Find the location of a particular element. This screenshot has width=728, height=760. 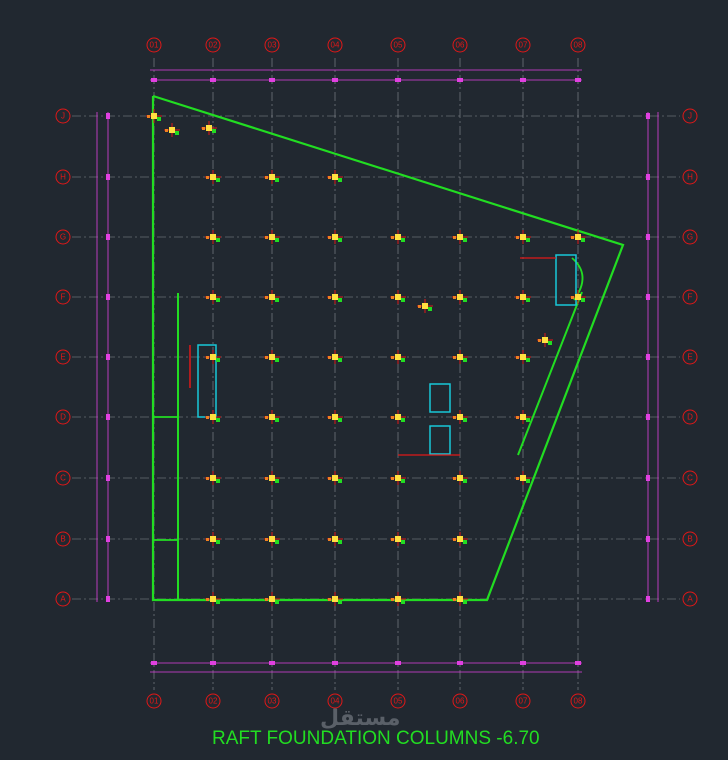

column-02-C is located at coordinates (213, 478).